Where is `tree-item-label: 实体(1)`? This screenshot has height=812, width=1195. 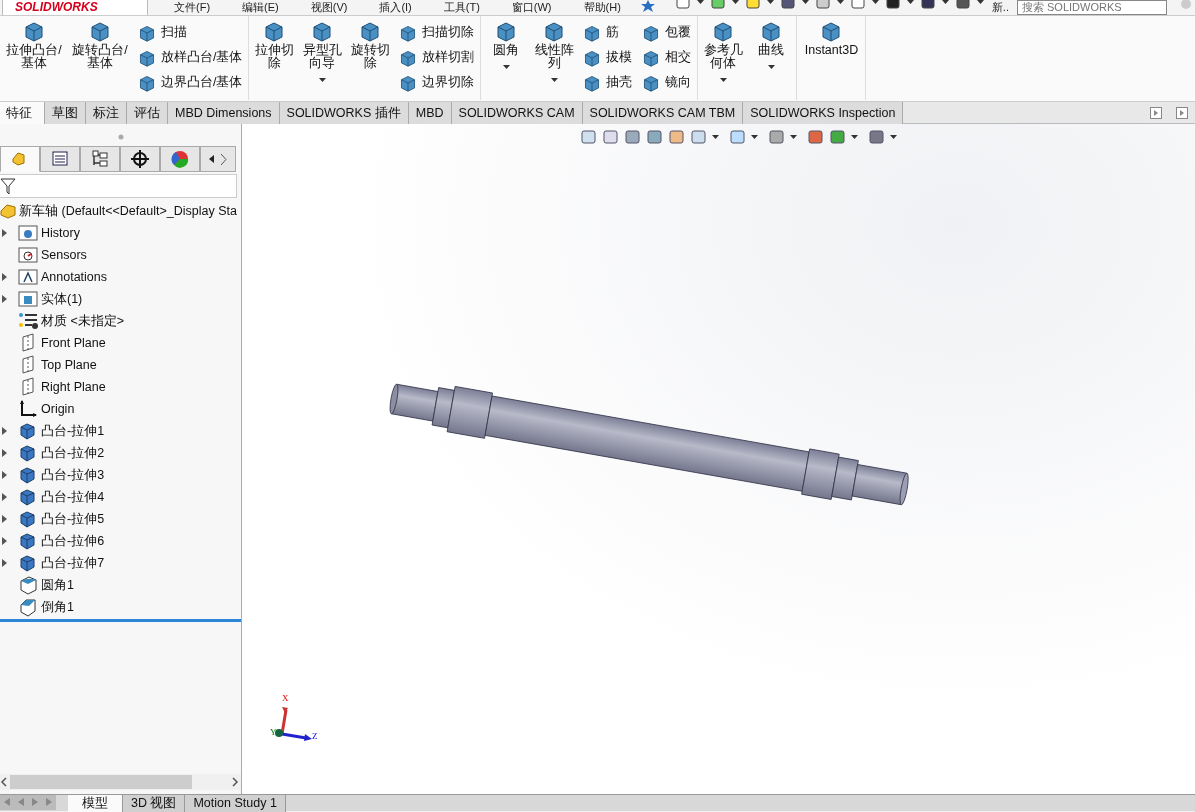
tree-item-label: 实体(1) is located at coordinates (62, 299).